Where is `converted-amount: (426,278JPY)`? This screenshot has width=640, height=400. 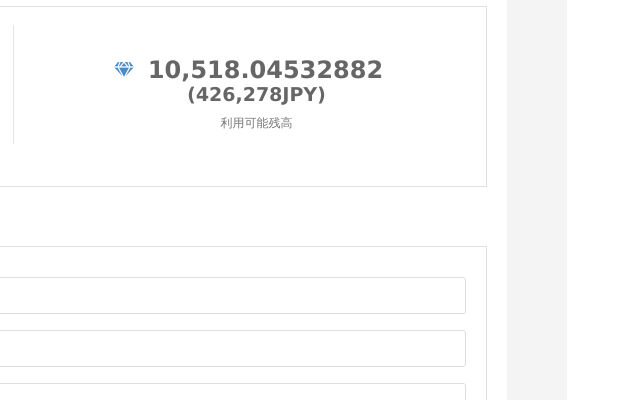
converted-amount: (426,278JPY) is located at coordinates (256, 95).